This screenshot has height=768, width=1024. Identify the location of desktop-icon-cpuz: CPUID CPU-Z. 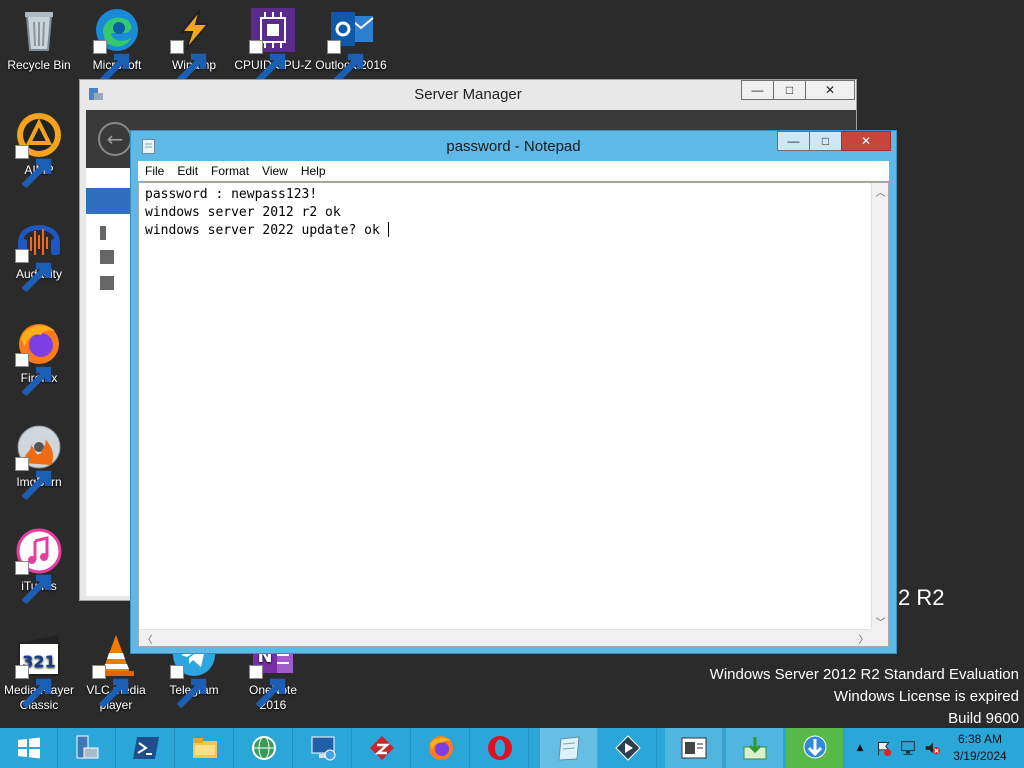
(273, 45).